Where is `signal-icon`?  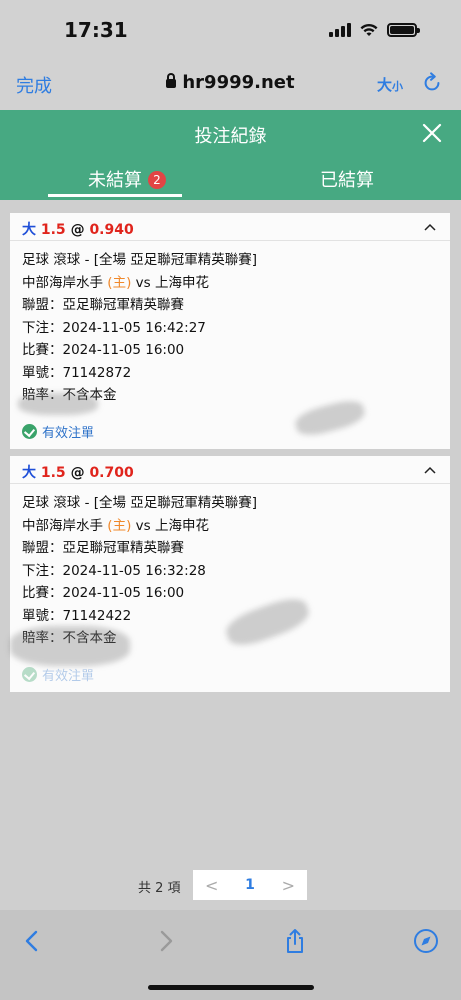 signal-icon is located at coordinates (340, 30).